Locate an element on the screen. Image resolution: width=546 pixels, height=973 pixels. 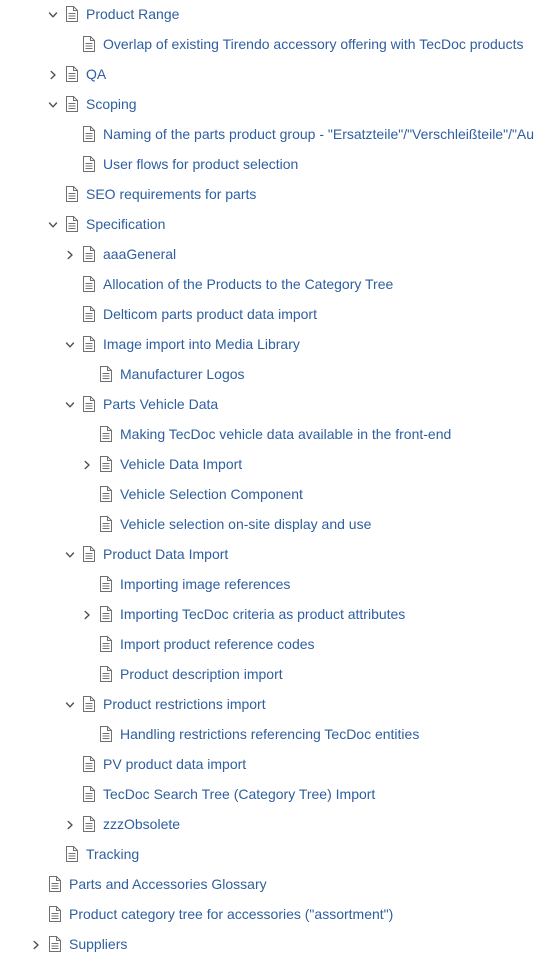
tree-item: Product description import is located at coordinates (273, 675).